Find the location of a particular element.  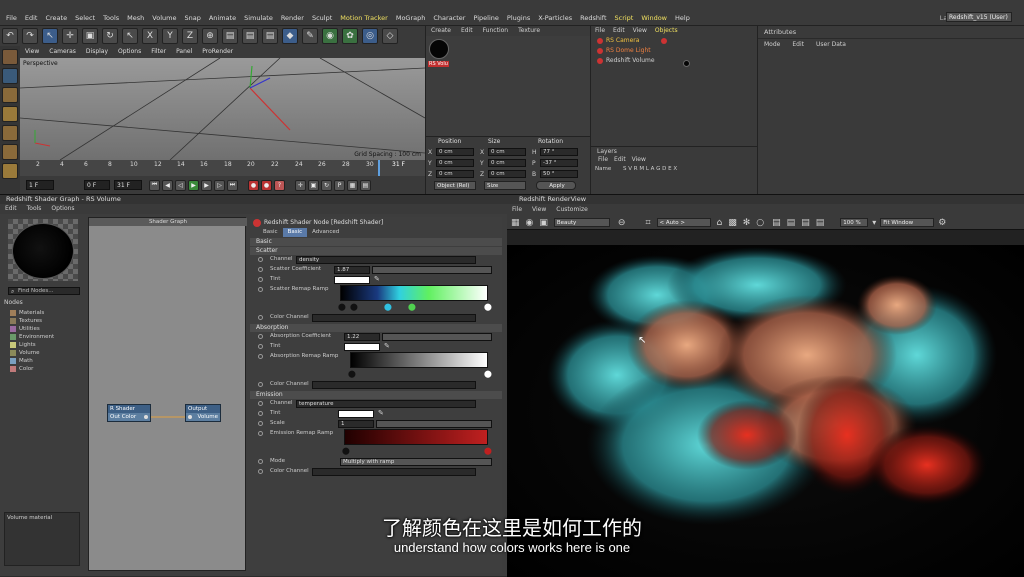

viewport-menu-panel: Panel is located at coordinates (184, 52).